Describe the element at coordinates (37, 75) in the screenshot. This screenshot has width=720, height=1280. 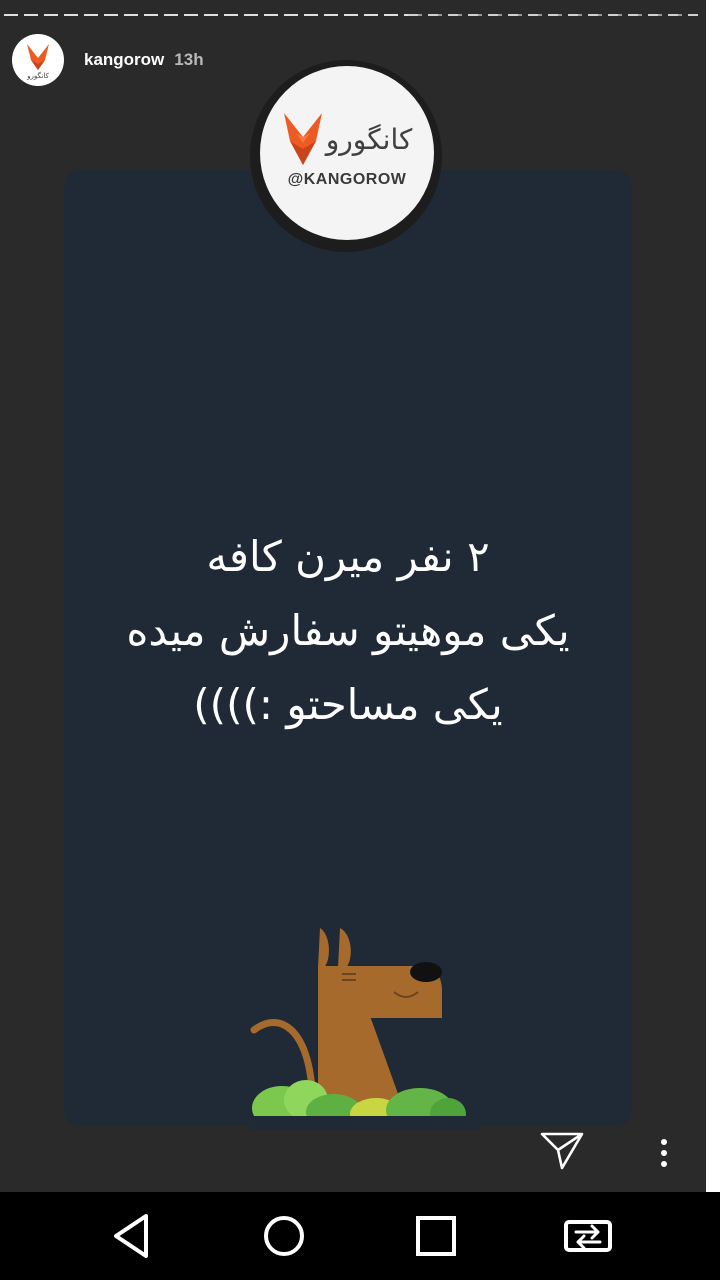
I see `svg-text: کانگورو` at that location.